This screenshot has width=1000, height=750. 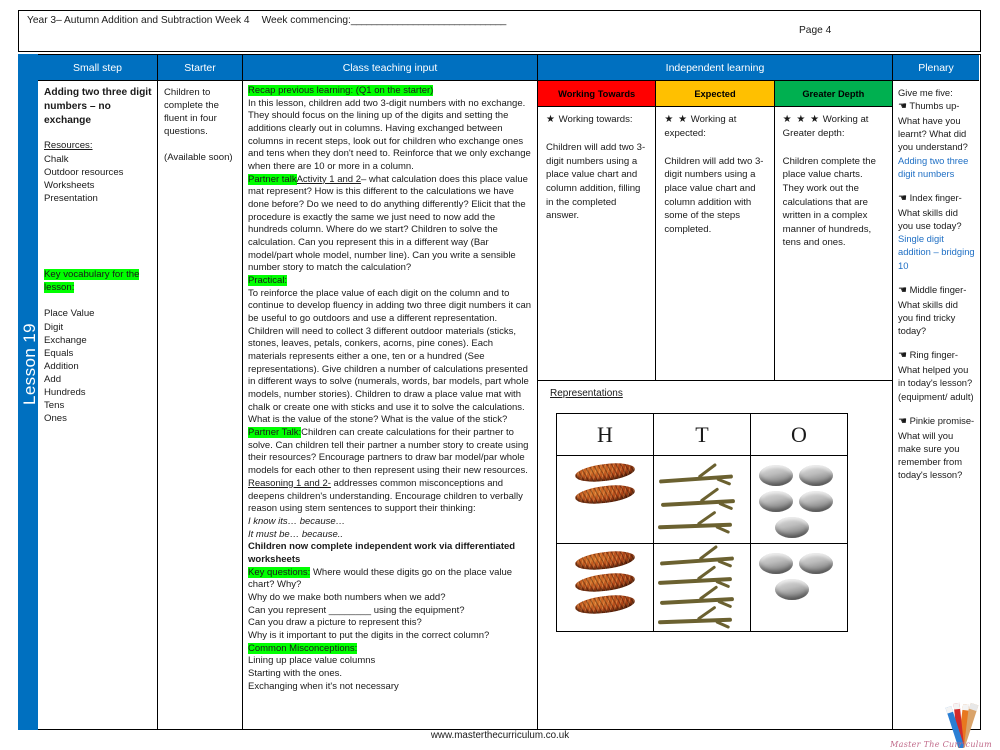 I want to click on working-towards-heading: ★ Working towards:, so click(x=597, y=120).